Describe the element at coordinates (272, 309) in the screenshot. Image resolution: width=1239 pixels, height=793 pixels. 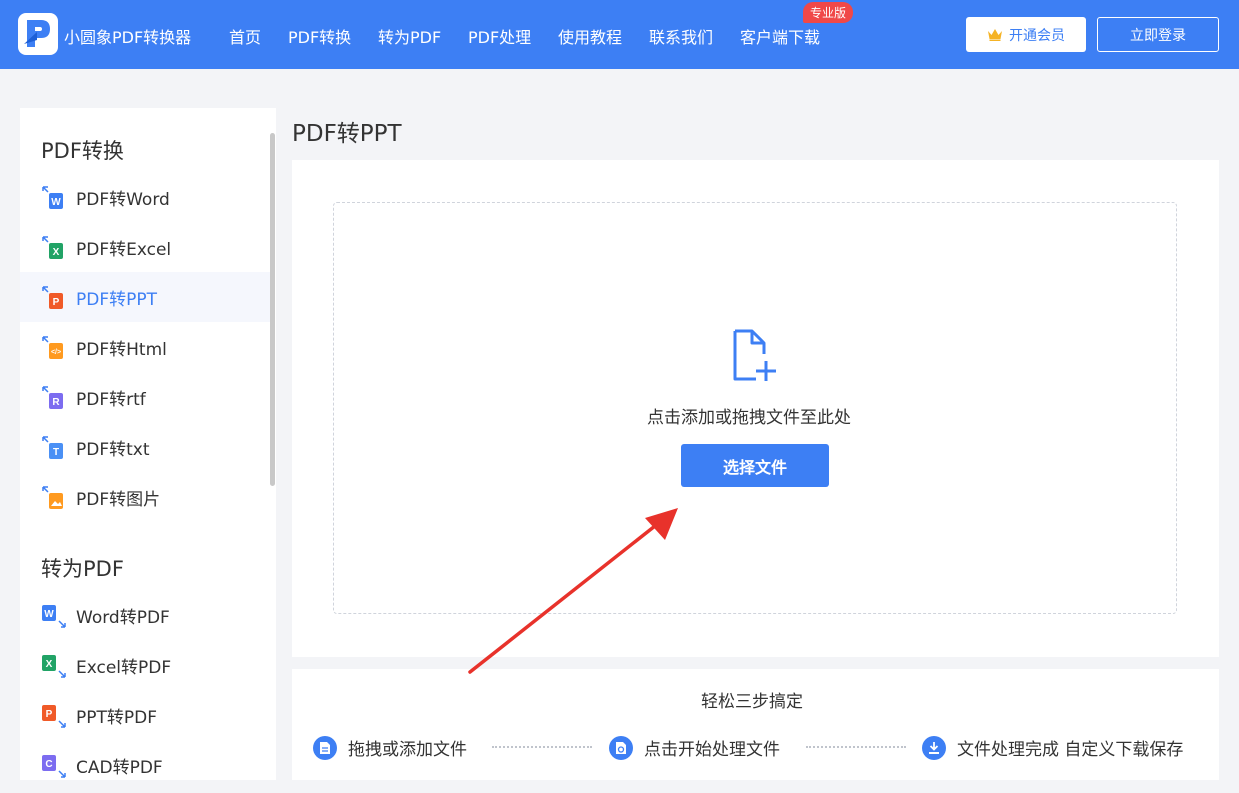
I see `sidebar-scrollbar` at that location.